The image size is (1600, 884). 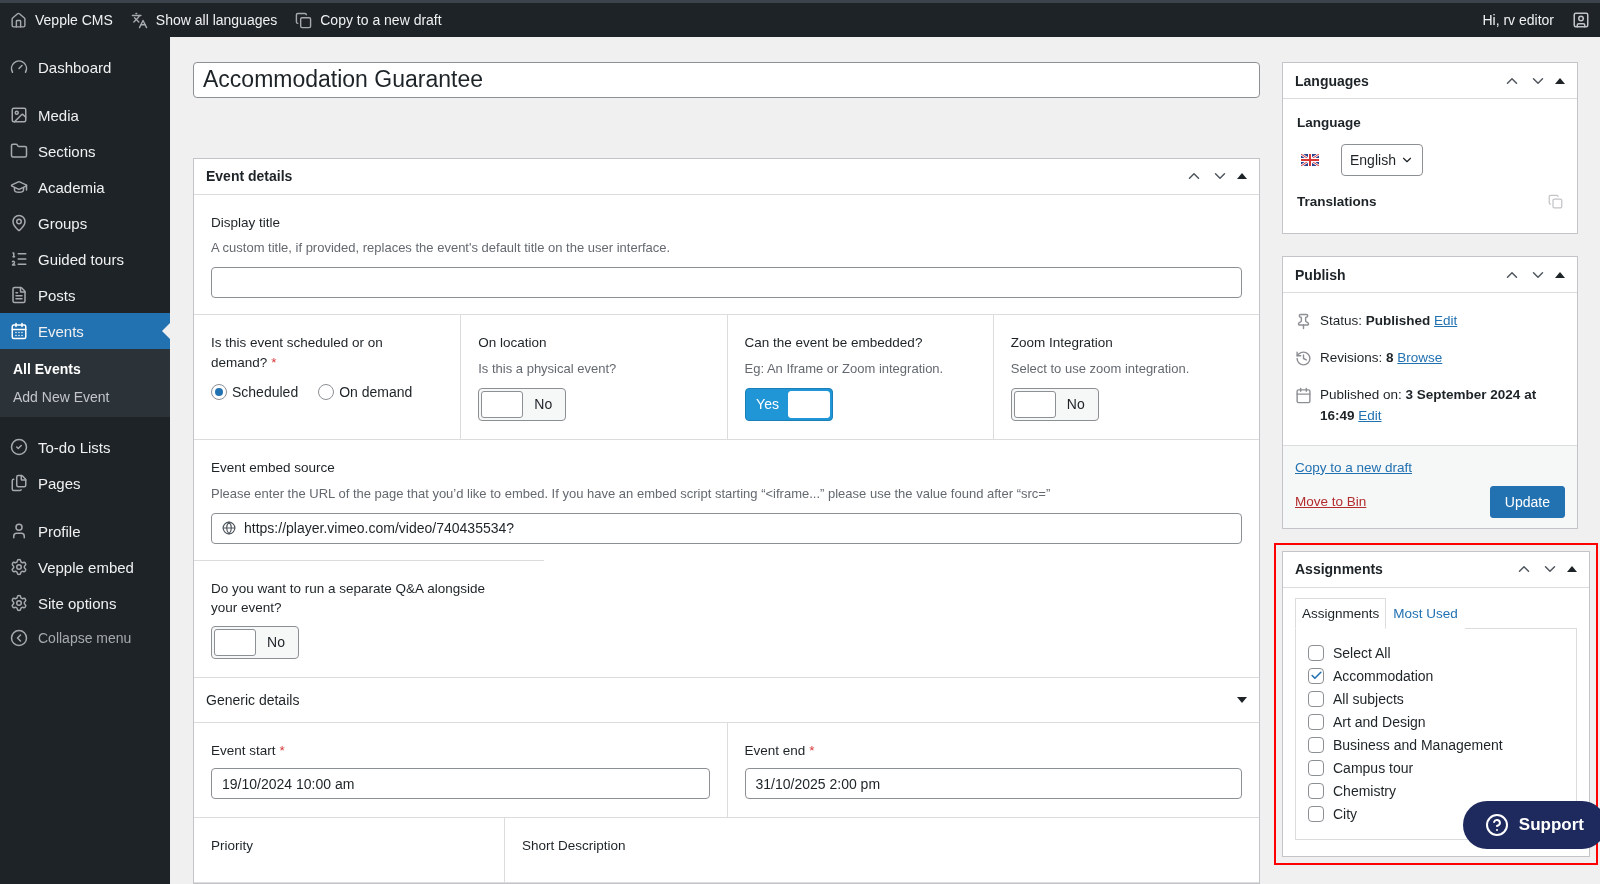 What do you see at coordinates (1581, 20) in the screenshot?
I see `avatar-icon` at bounding box center [1581, 20].